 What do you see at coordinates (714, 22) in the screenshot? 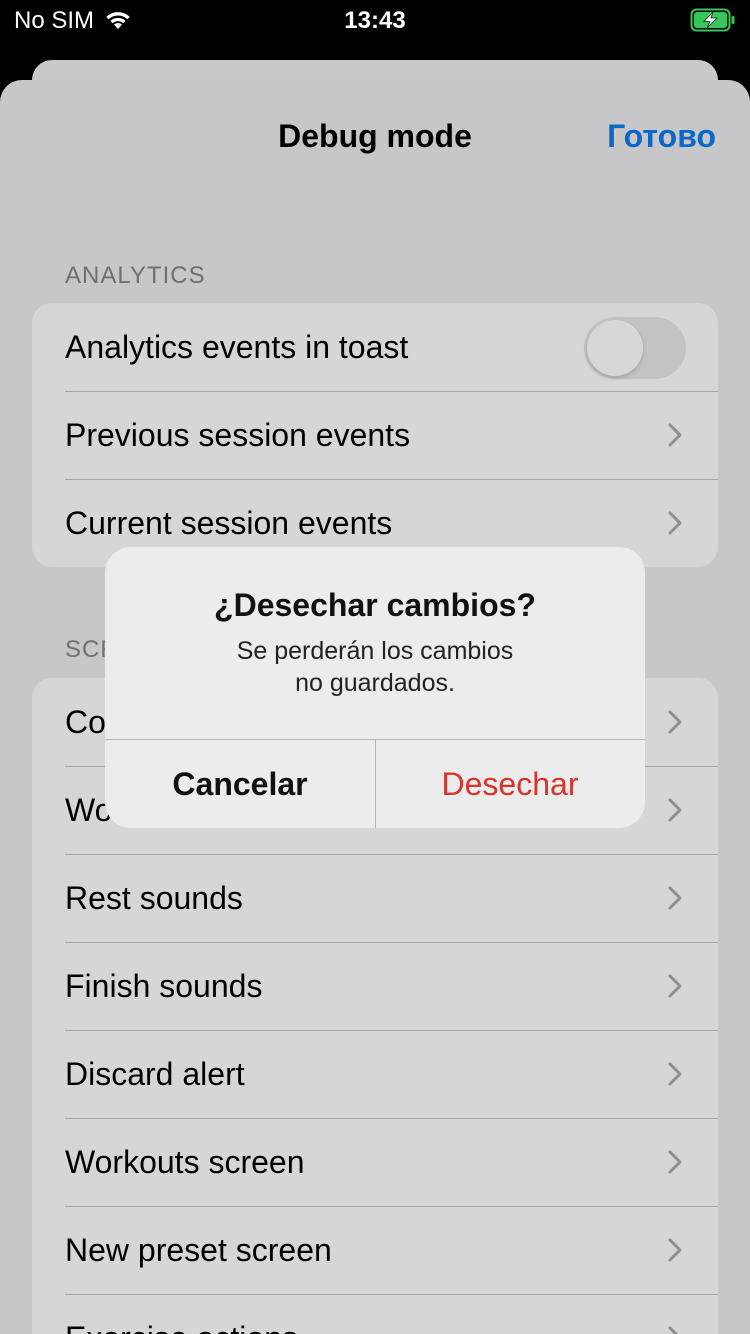
I see `battery-charging-icon` at bounding box center [714, 22].